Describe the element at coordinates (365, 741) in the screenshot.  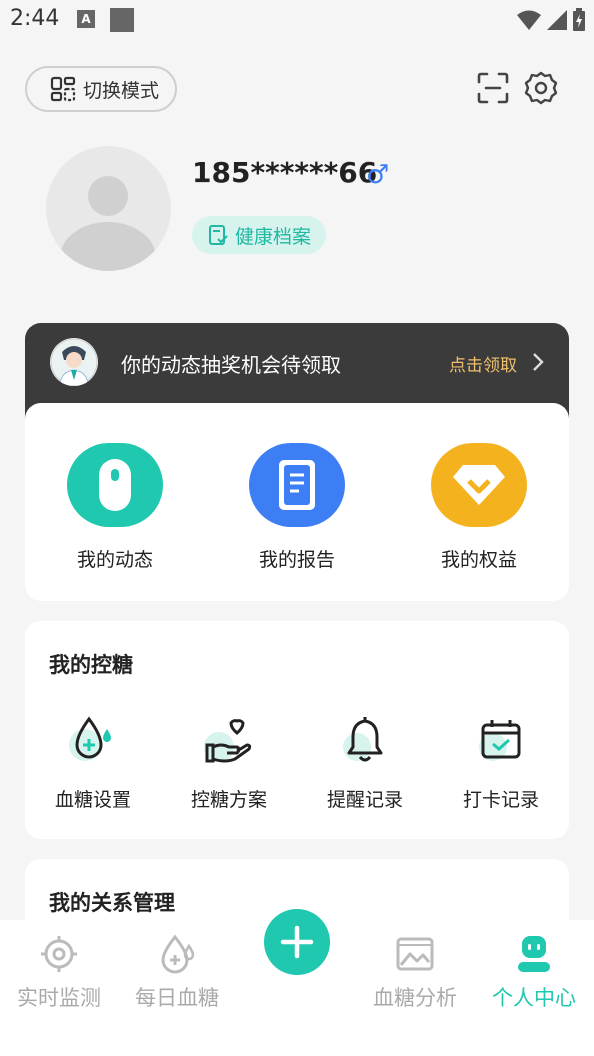
I see `bell-icon` at that location.